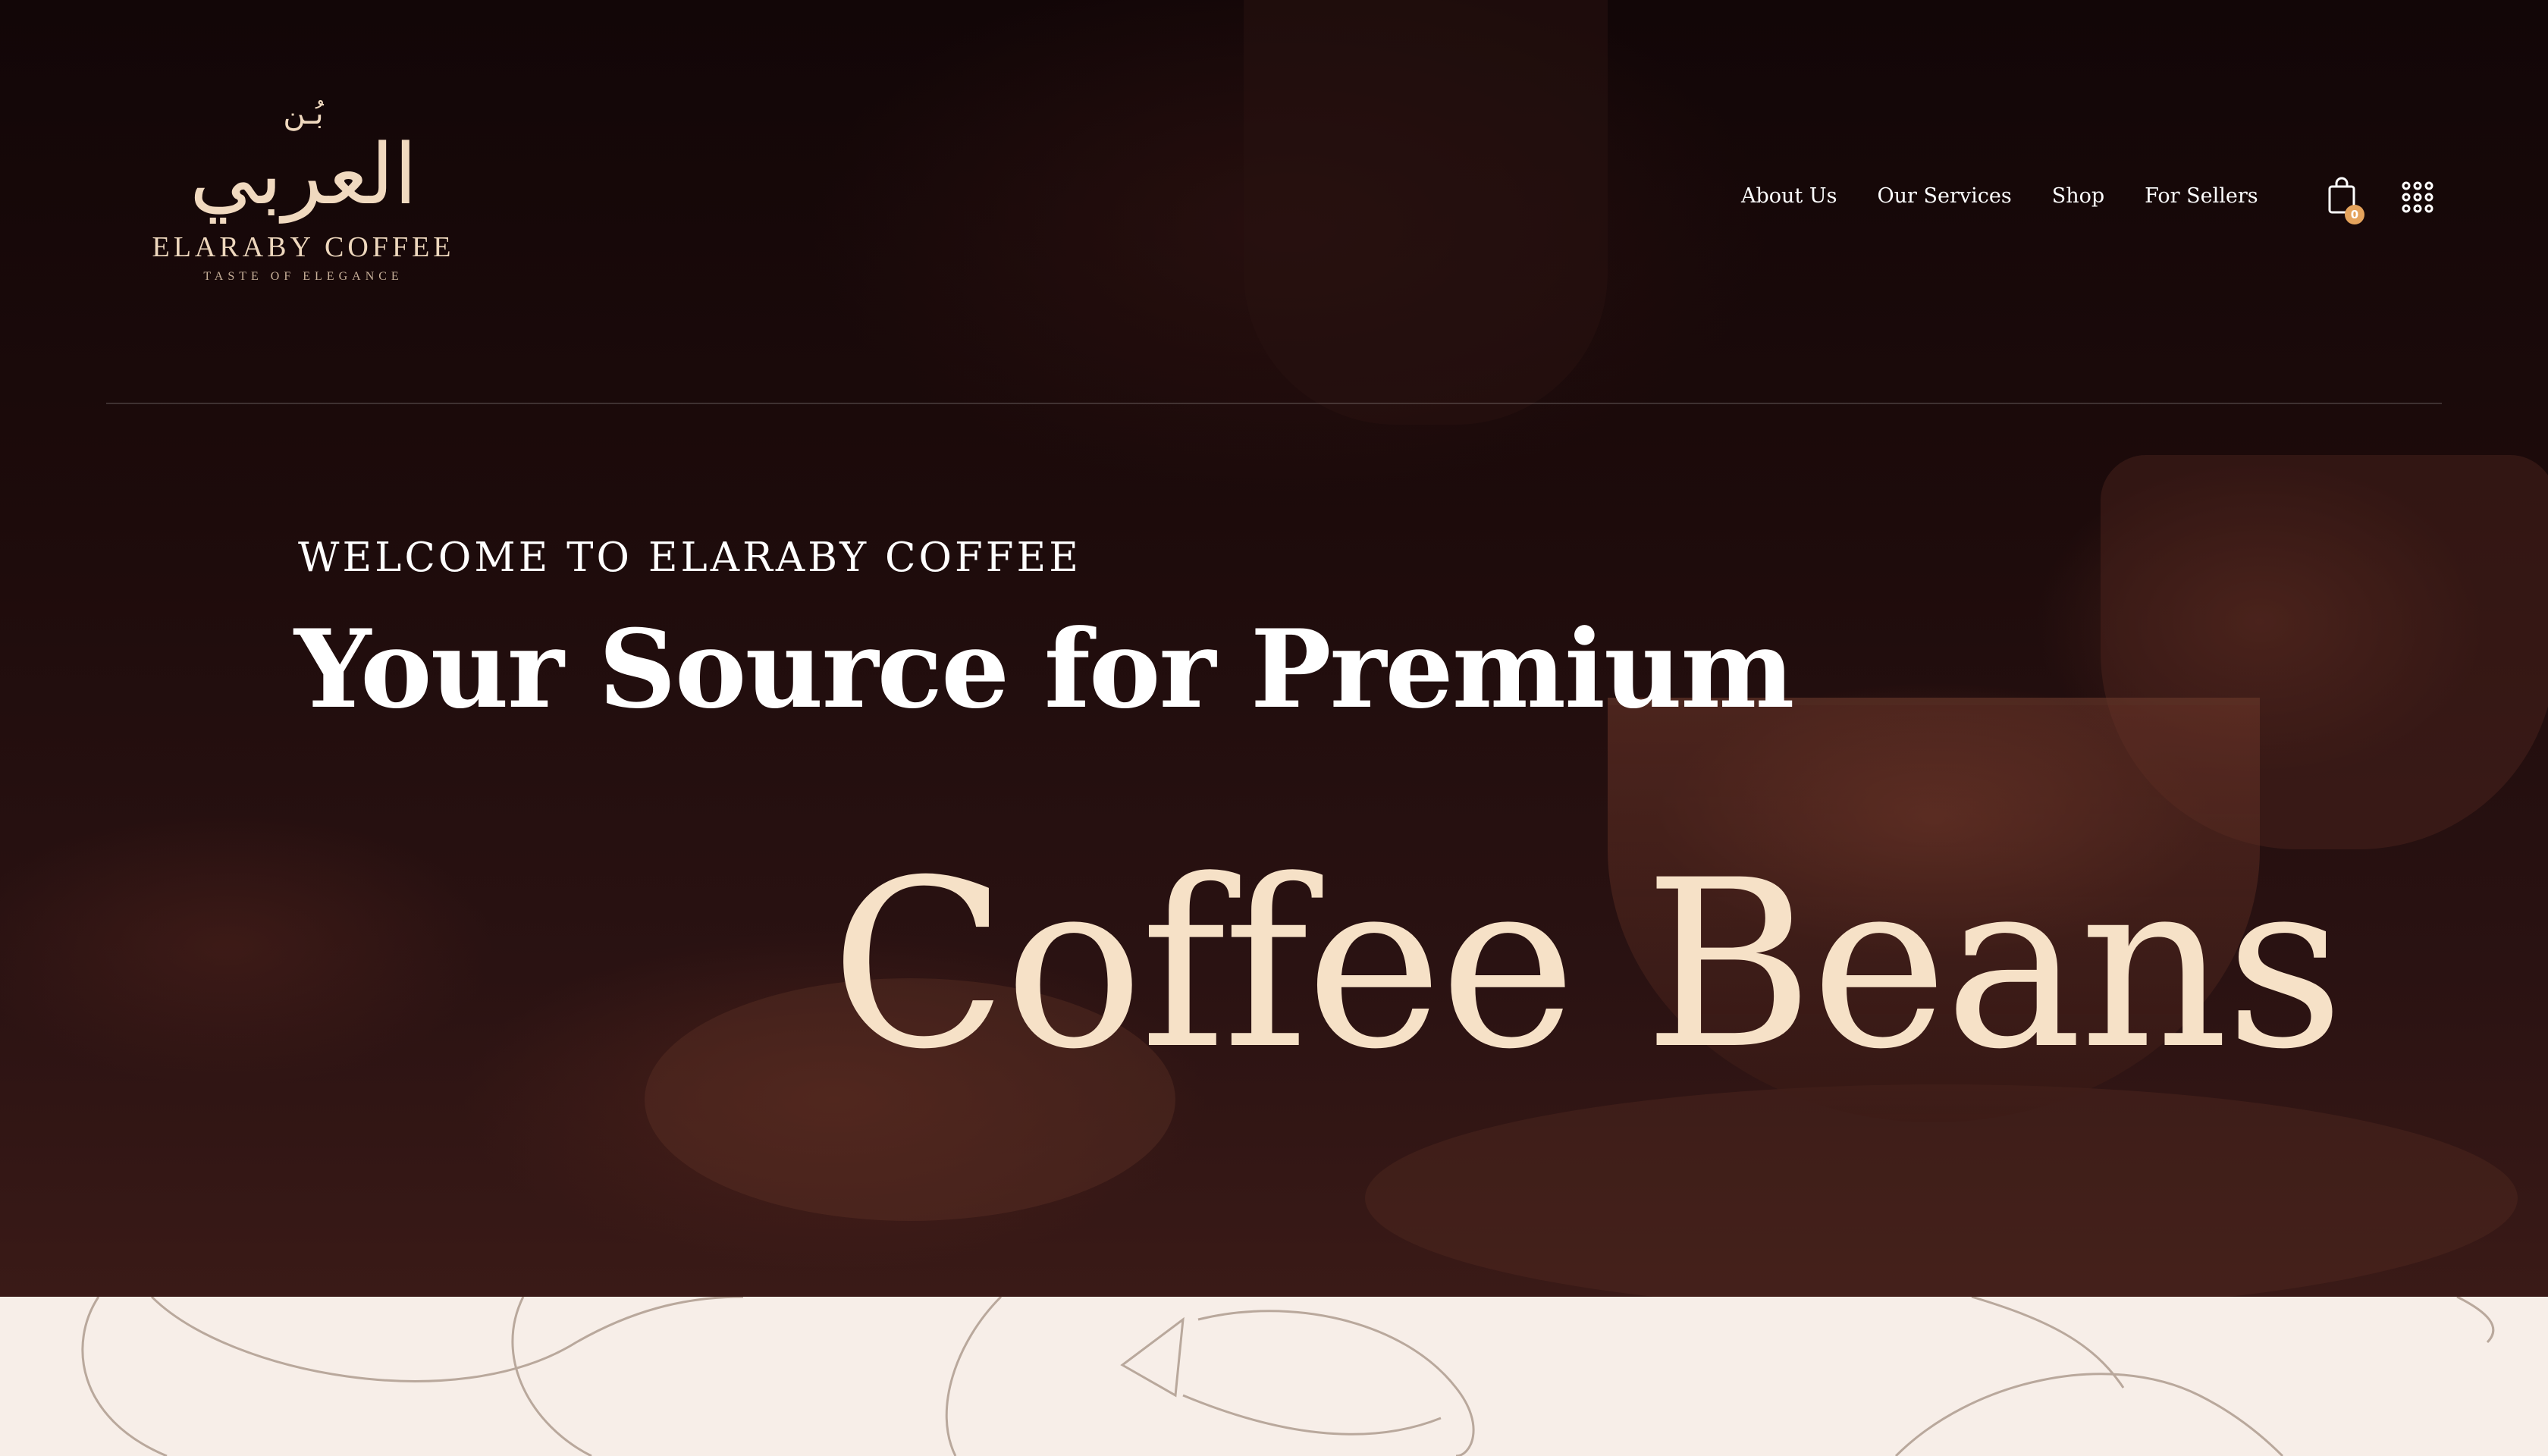 The width and height of the screenshot is (2548, 1456). I want to click on logo-brand-name: ELARABY COFFEE, so click(303, 247).